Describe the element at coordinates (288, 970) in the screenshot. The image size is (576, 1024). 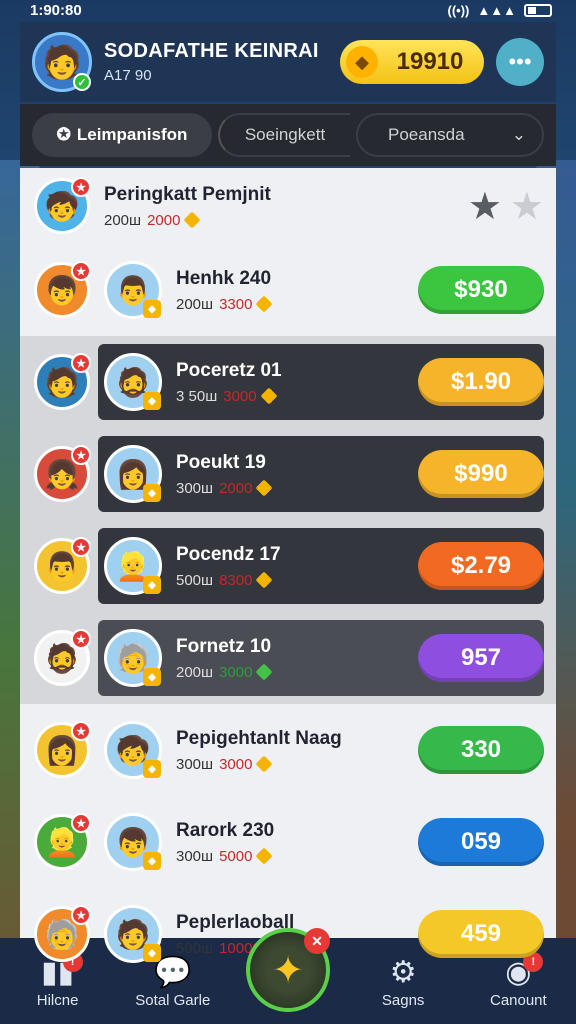
I see `center-action-button: ✦ ✕` at that location.